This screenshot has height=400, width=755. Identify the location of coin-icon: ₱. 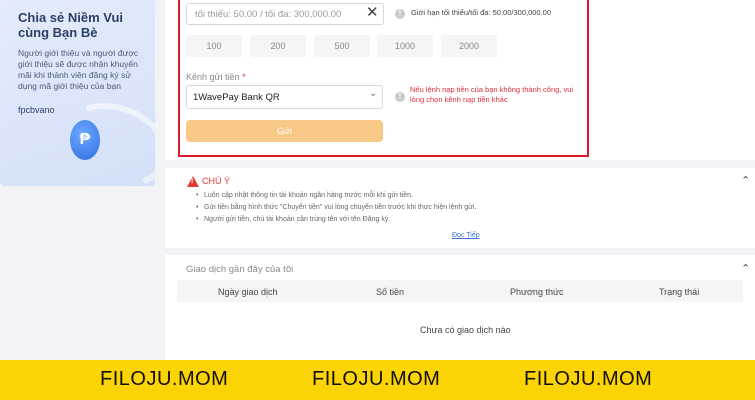
(85, 140).